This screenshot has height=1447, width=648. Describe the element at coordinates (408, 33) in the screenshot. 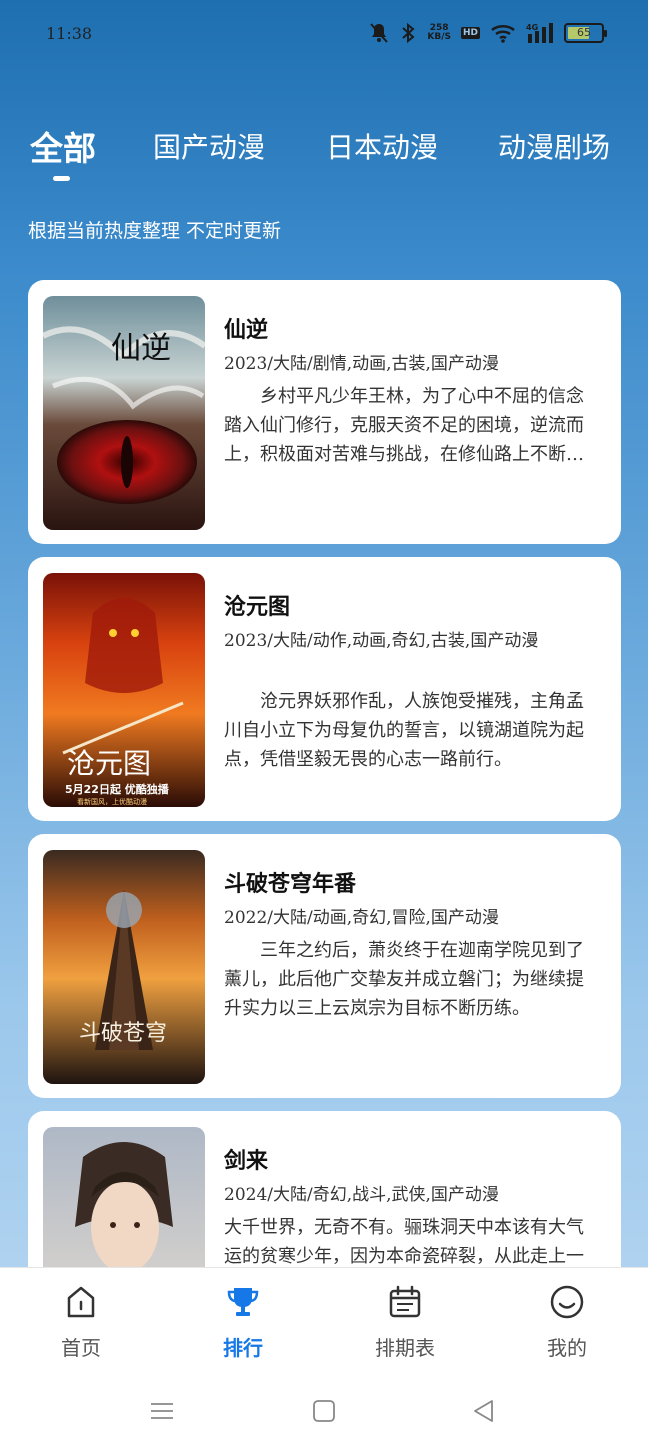

I see `bluetooth-icon` at that location.